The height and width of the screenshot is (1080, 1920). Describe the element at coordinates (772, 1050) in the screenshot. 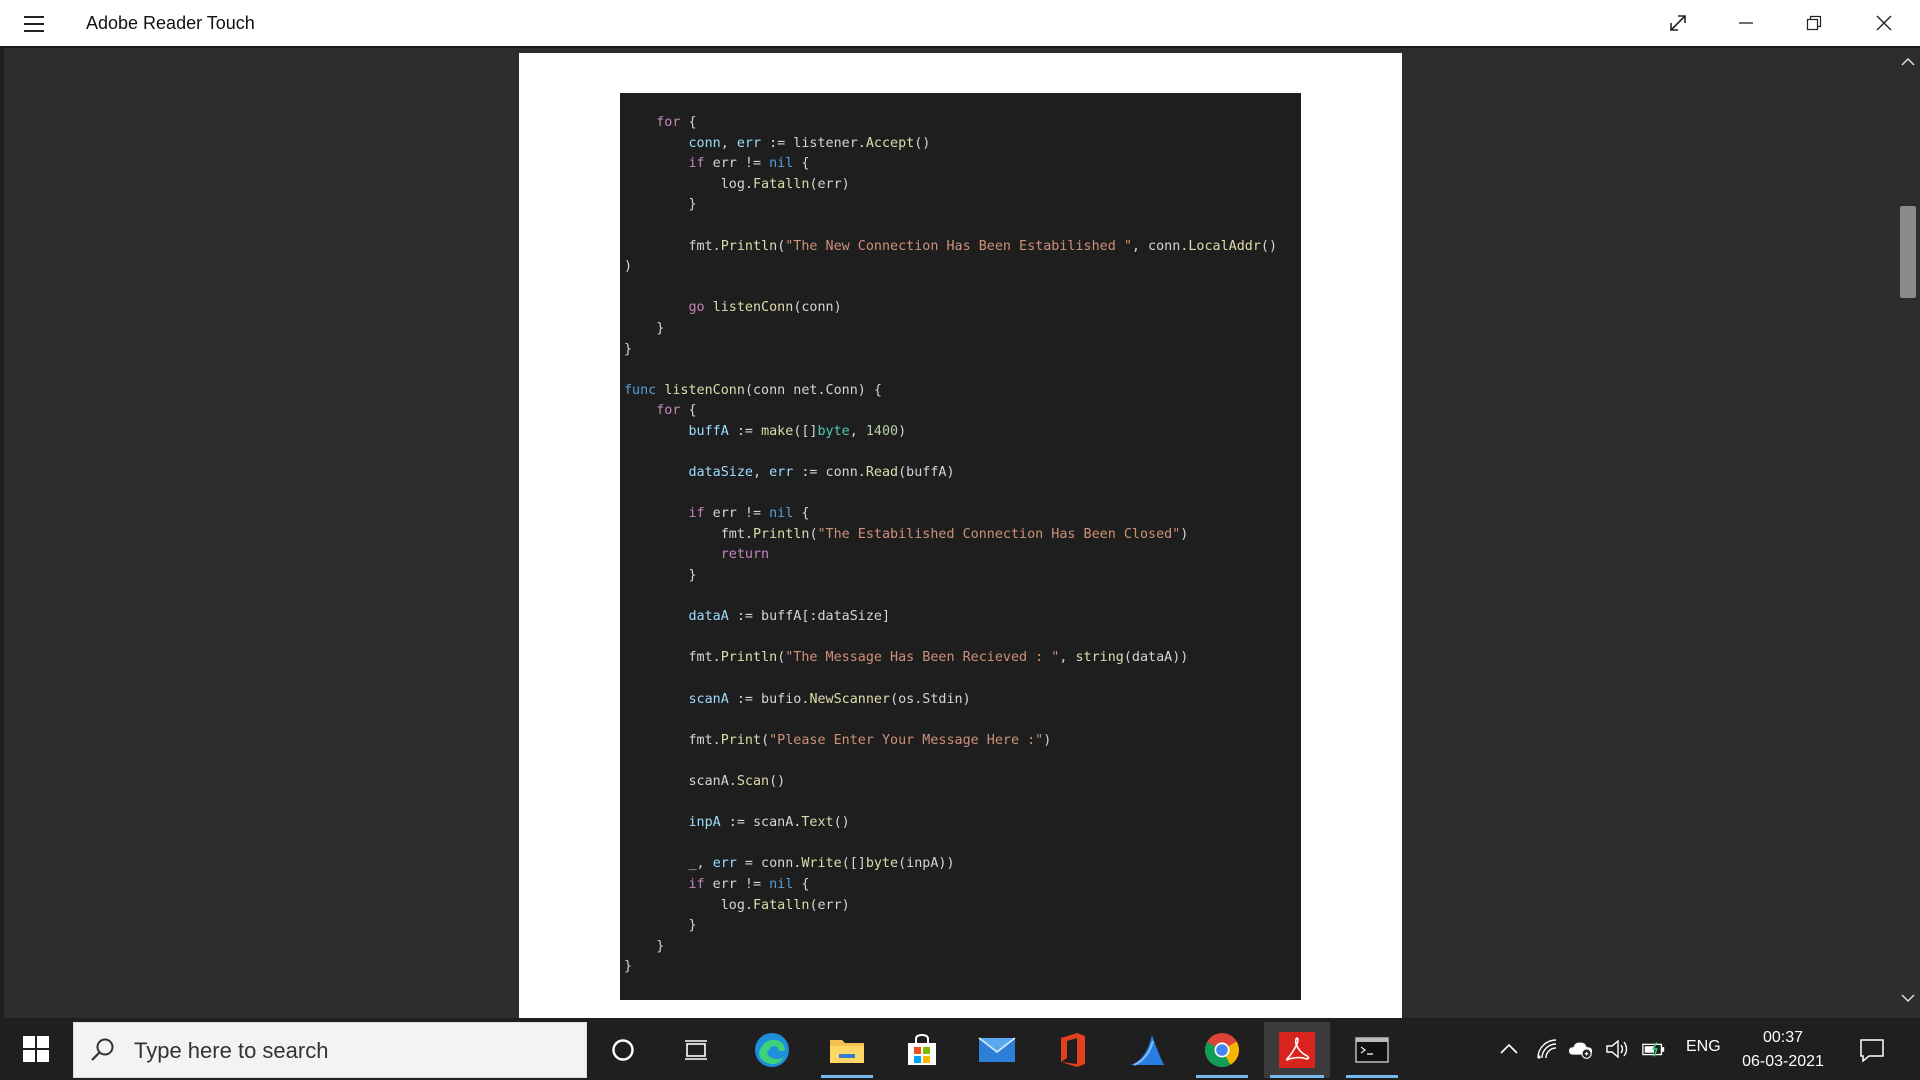

I see `taskbar-edge` at that location.